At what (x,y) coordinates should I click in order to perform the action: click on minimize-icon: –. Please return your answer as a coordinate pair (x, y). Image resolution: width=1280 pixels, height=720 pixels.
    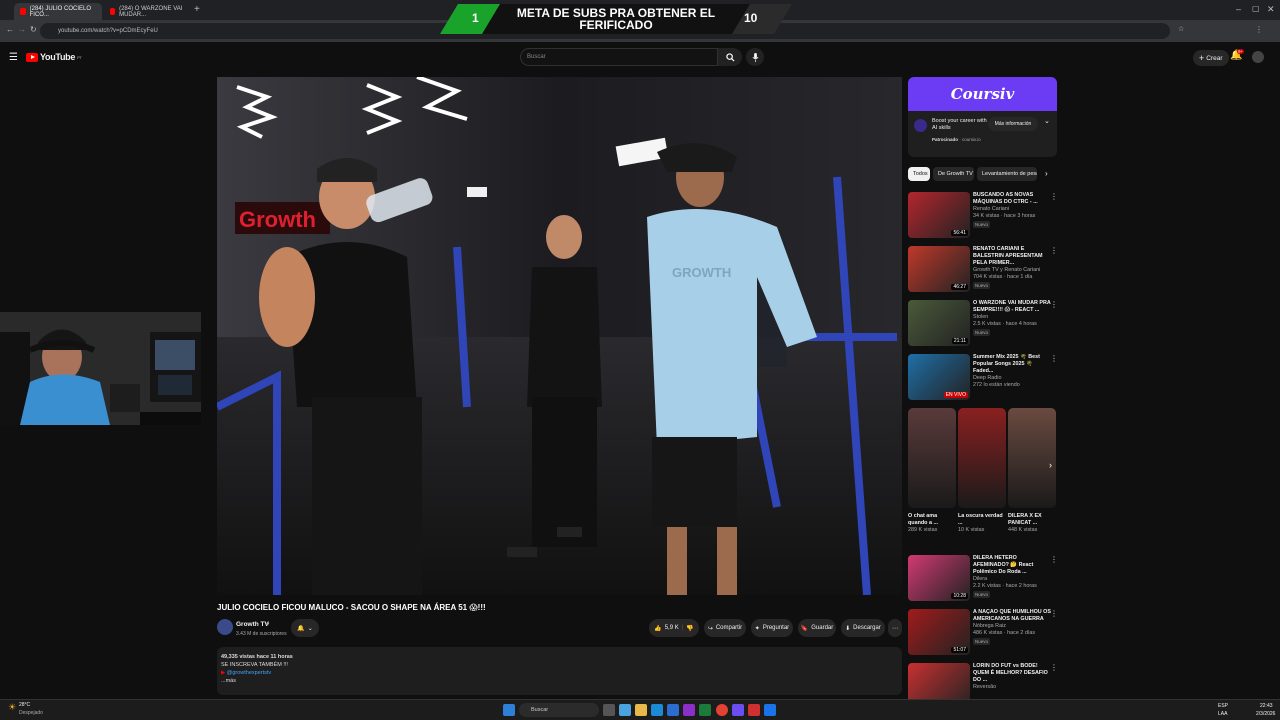
    Looking at the image, I should click on (1238, 9).